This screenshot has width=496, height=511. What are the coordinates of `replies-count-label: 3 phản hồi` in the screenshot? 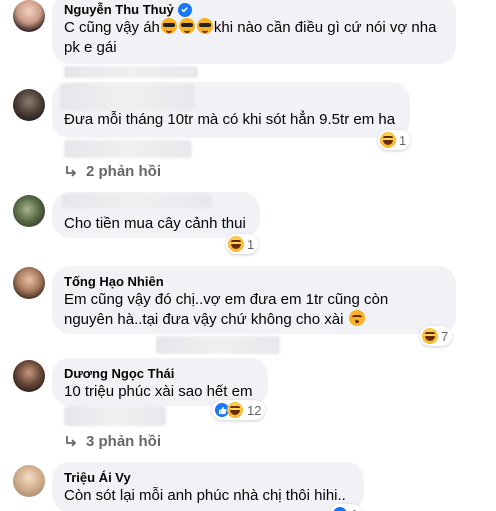 It's located at (123, 441).